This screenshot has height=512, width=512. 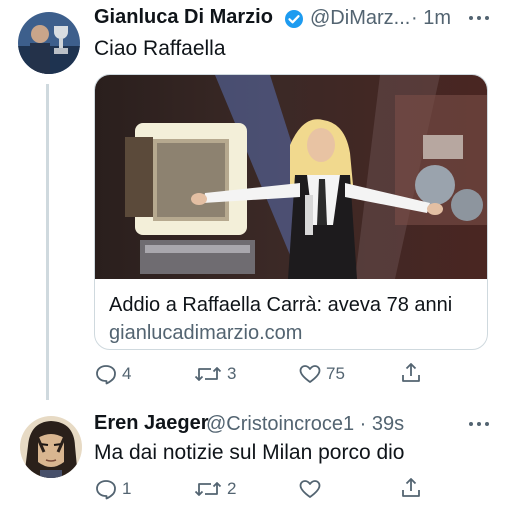 What do you see at coordinates (232, 488) in the screenshot?
I see `retweet-count: 2` at bounding box center [232, 488].